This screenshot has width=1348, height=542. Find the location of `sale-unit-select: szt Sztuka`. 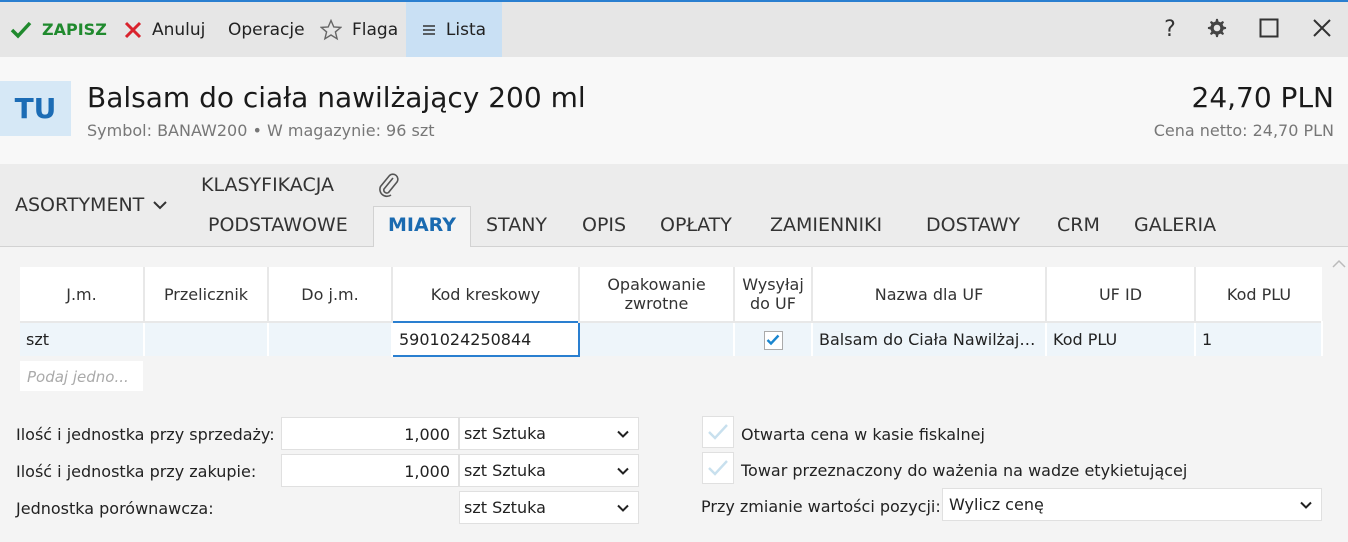

sale-unit-select: szt Sztuka is located at coordinates (549, 433).